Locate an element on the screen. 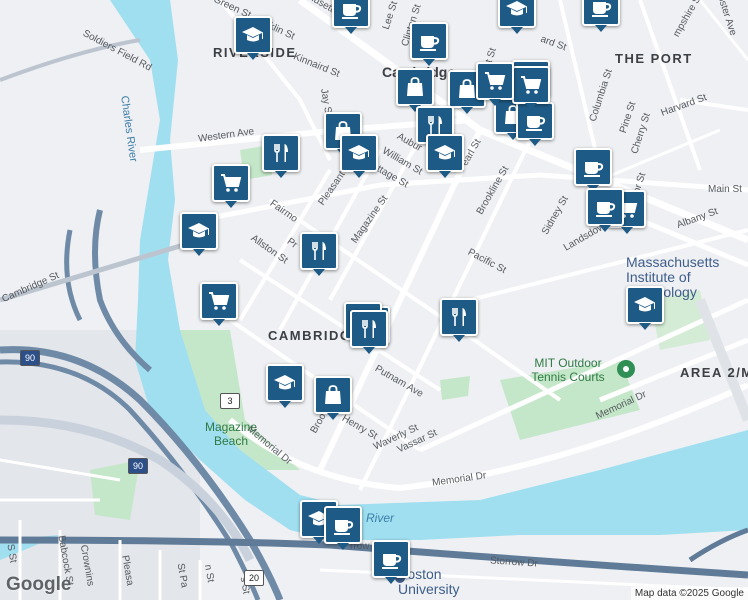 This screenshot has width=748, height=600. route-3-shield: 3 is located at coordinates (230, 401).